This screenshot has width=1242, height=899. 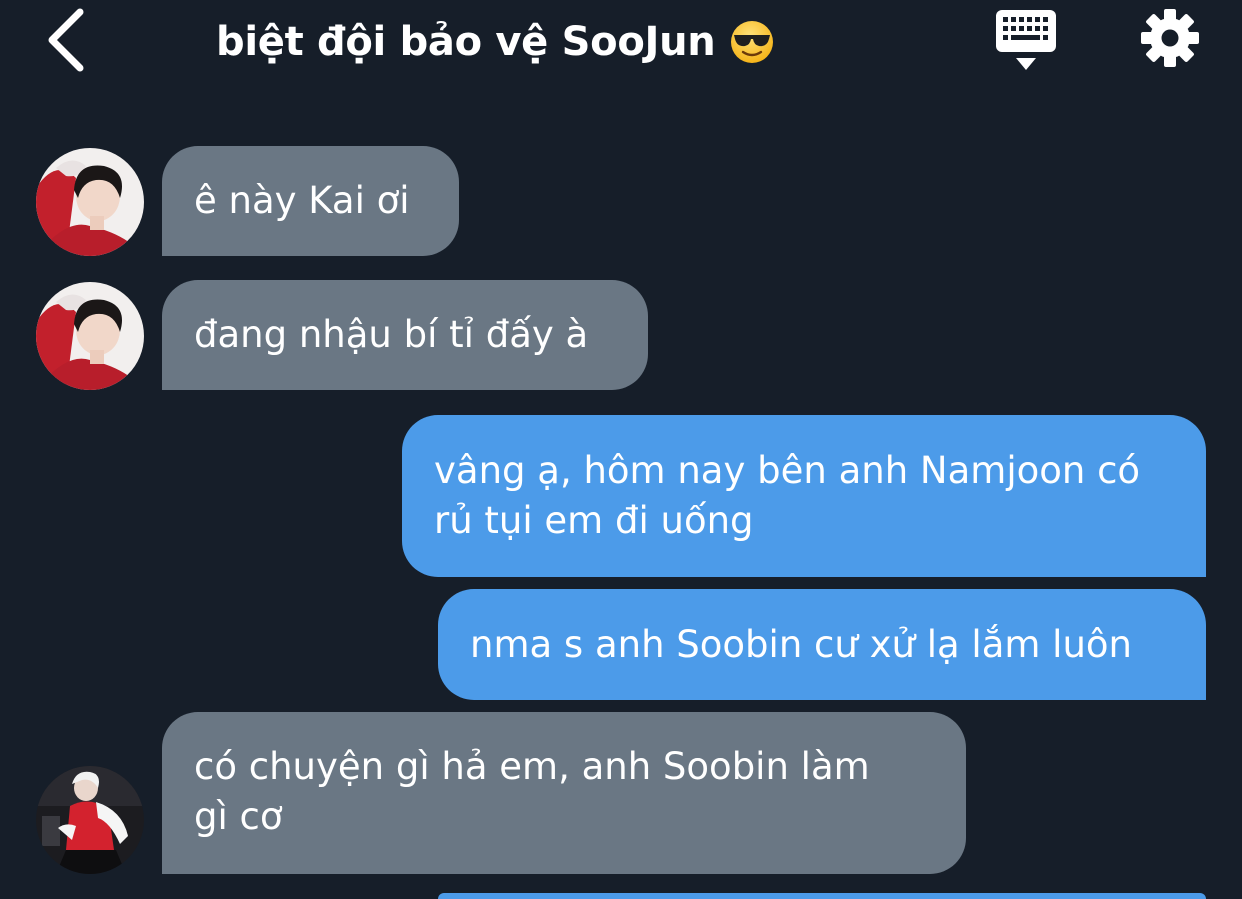 I want to click on keyboard-icon, so click(x=1026, y=40).